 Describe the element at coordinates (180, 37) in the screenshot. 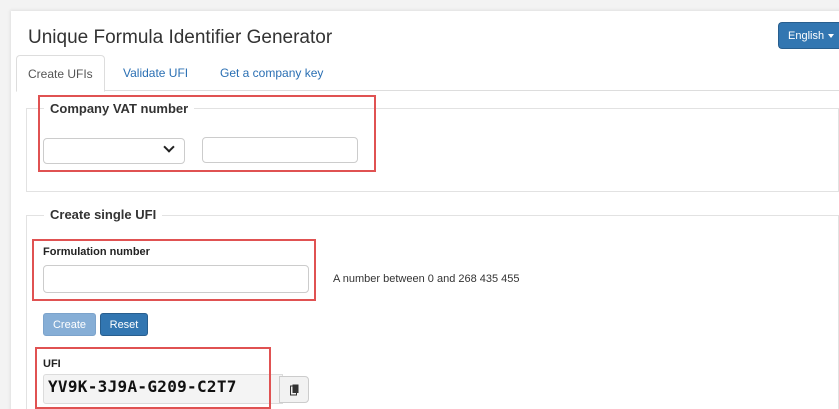

I see `page-title: Unique Formula Identifier Generator` at that location.